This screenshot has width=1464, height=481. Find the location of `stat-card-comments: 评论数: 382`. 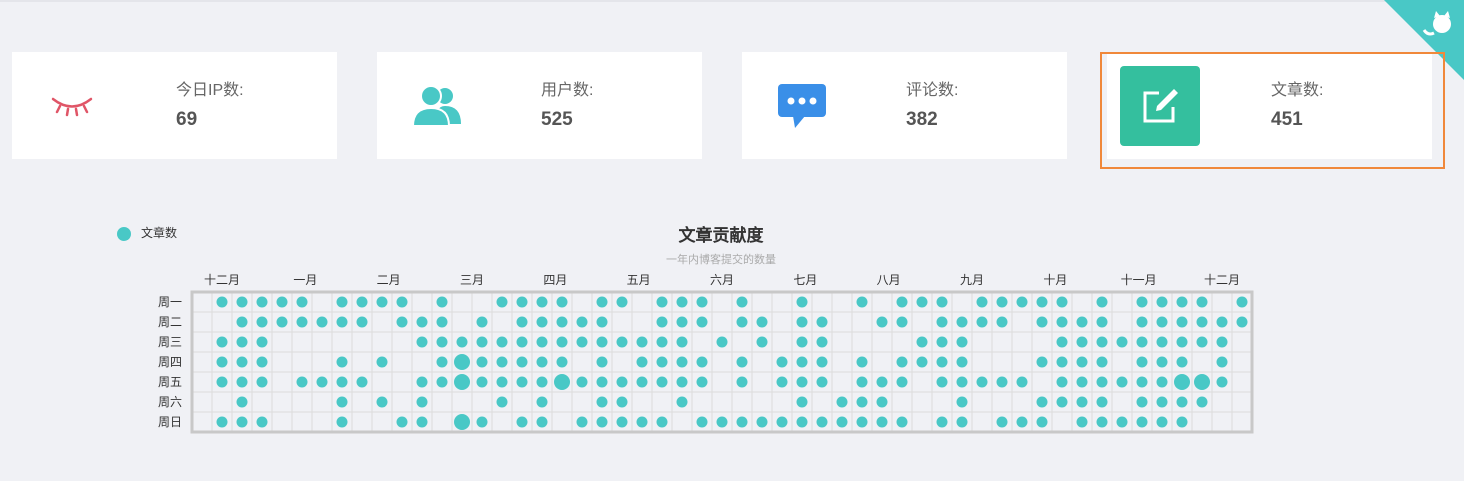

stat-card-comments: 评论数: 382 is located at coordinates (904, 105).